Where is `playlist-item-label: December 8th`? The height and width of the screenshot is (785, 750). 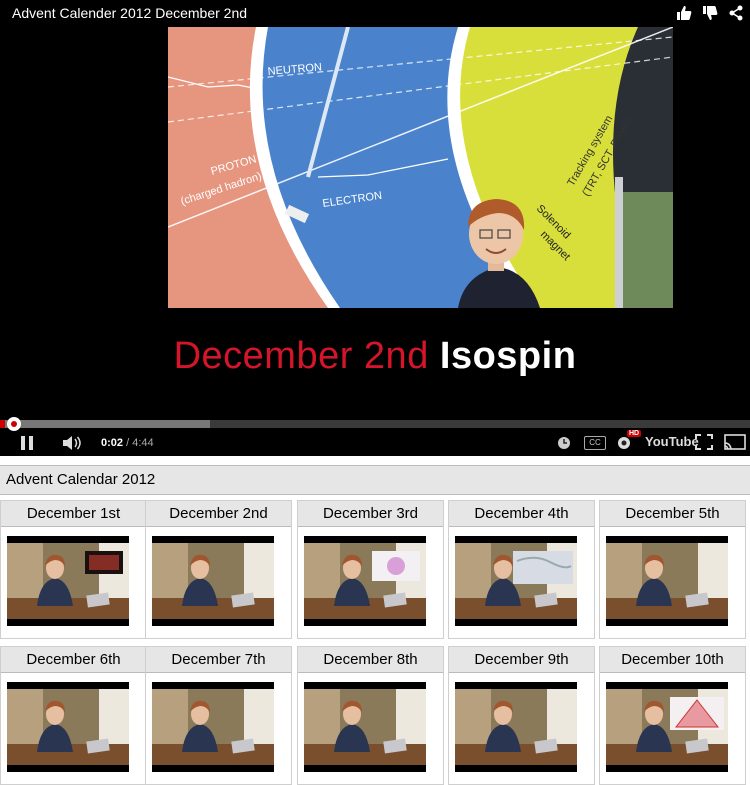 playlist-item-label: December 8th is located at coordinates (370, 659).